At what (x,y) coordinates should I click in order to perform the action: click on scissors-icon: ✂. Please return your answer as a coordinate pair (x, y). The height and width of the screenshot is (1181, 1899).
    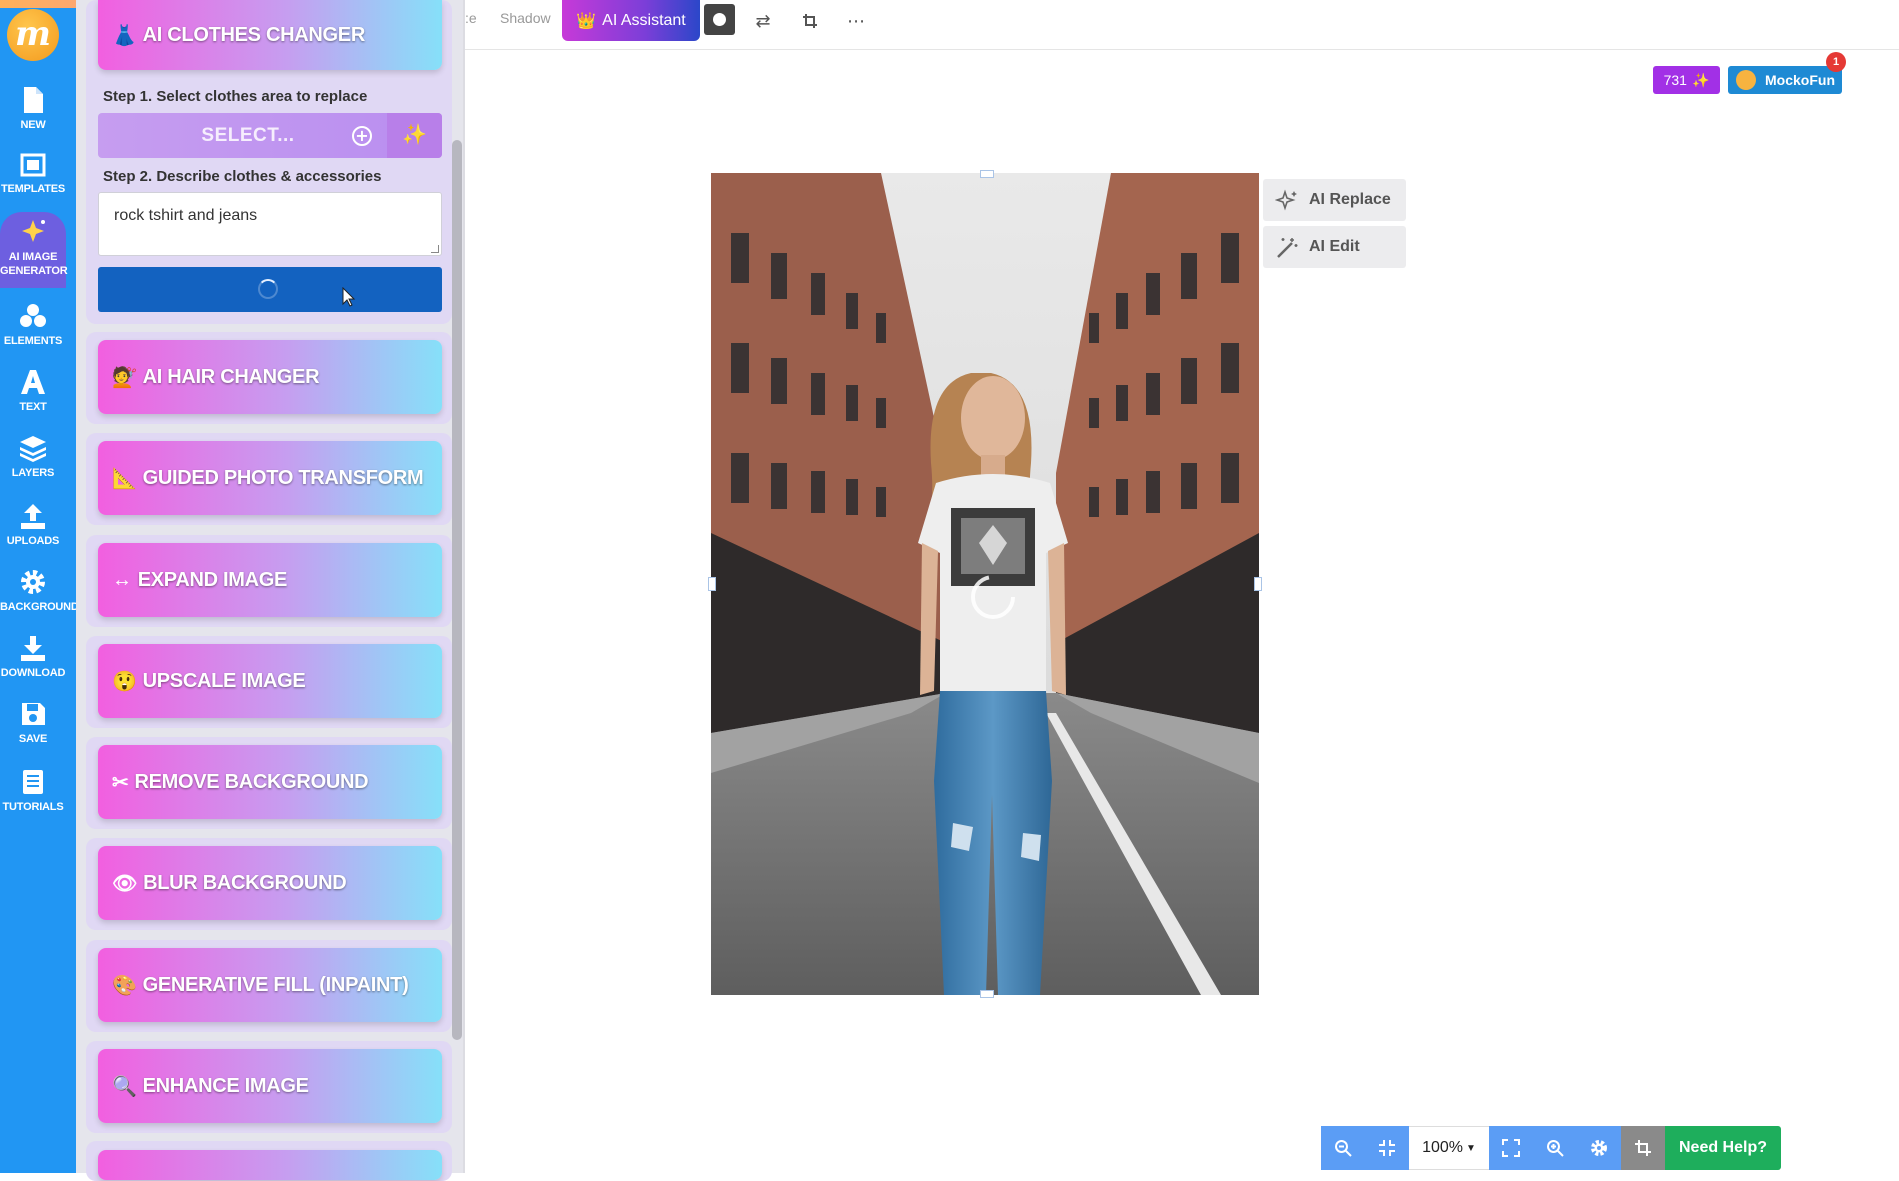
    Looking at the image, I should click on (120, 782).